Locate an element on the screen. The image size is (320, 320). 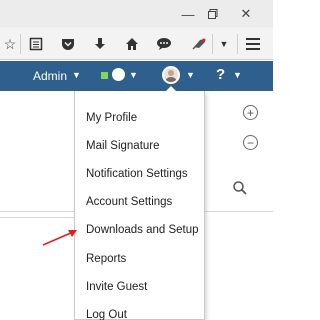
extension-icon is located at coordinates (200, 44).